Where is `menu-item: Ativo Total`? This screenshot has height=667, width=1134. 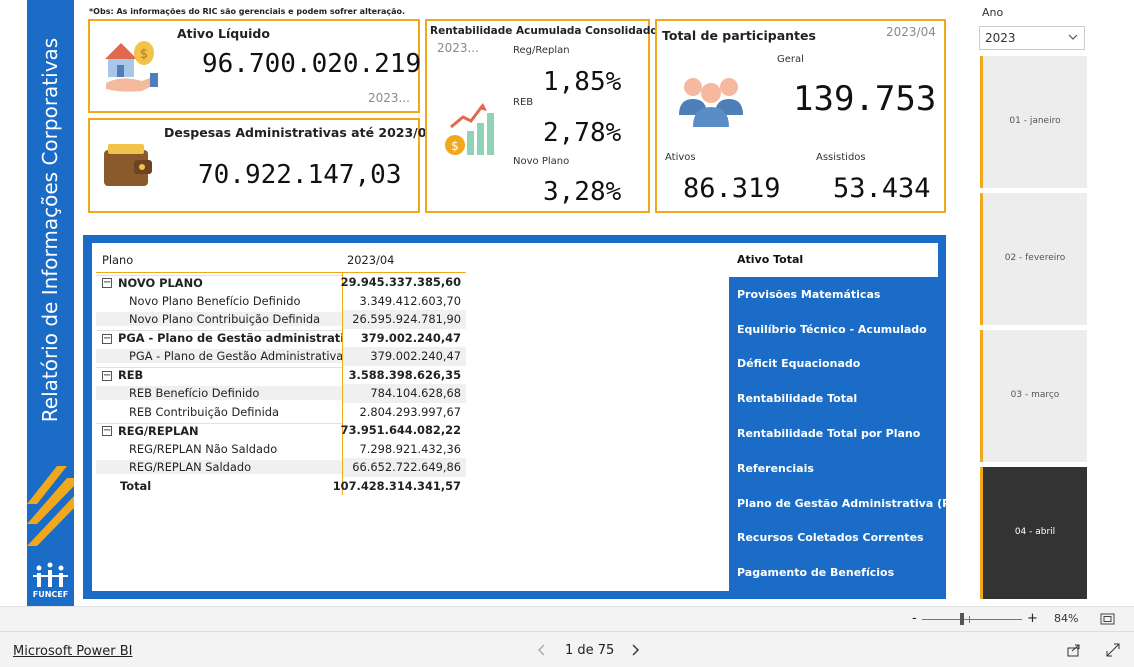
menu-item: Ativo Total is located at coordinates (833, 260).